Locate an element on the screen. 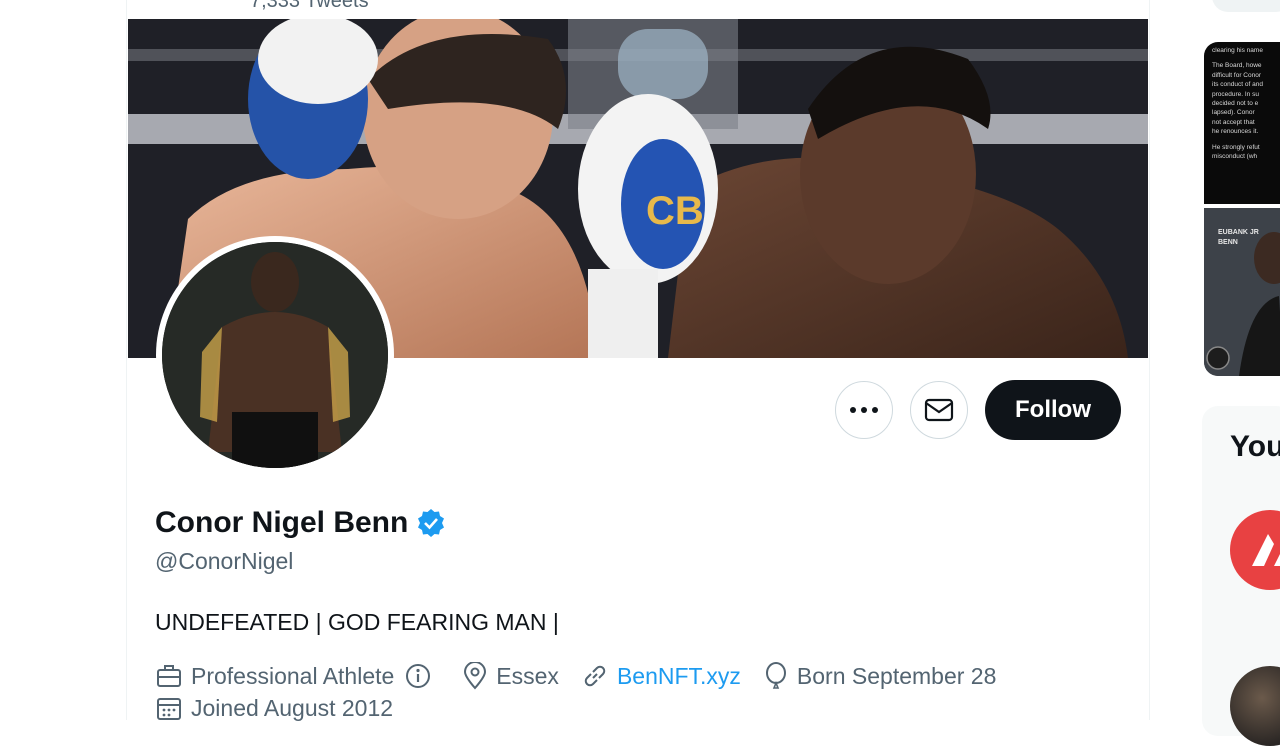 This screenshot has height=746, width=1280. sidebar-section-heading: You is located at coordinates (1255, 446).